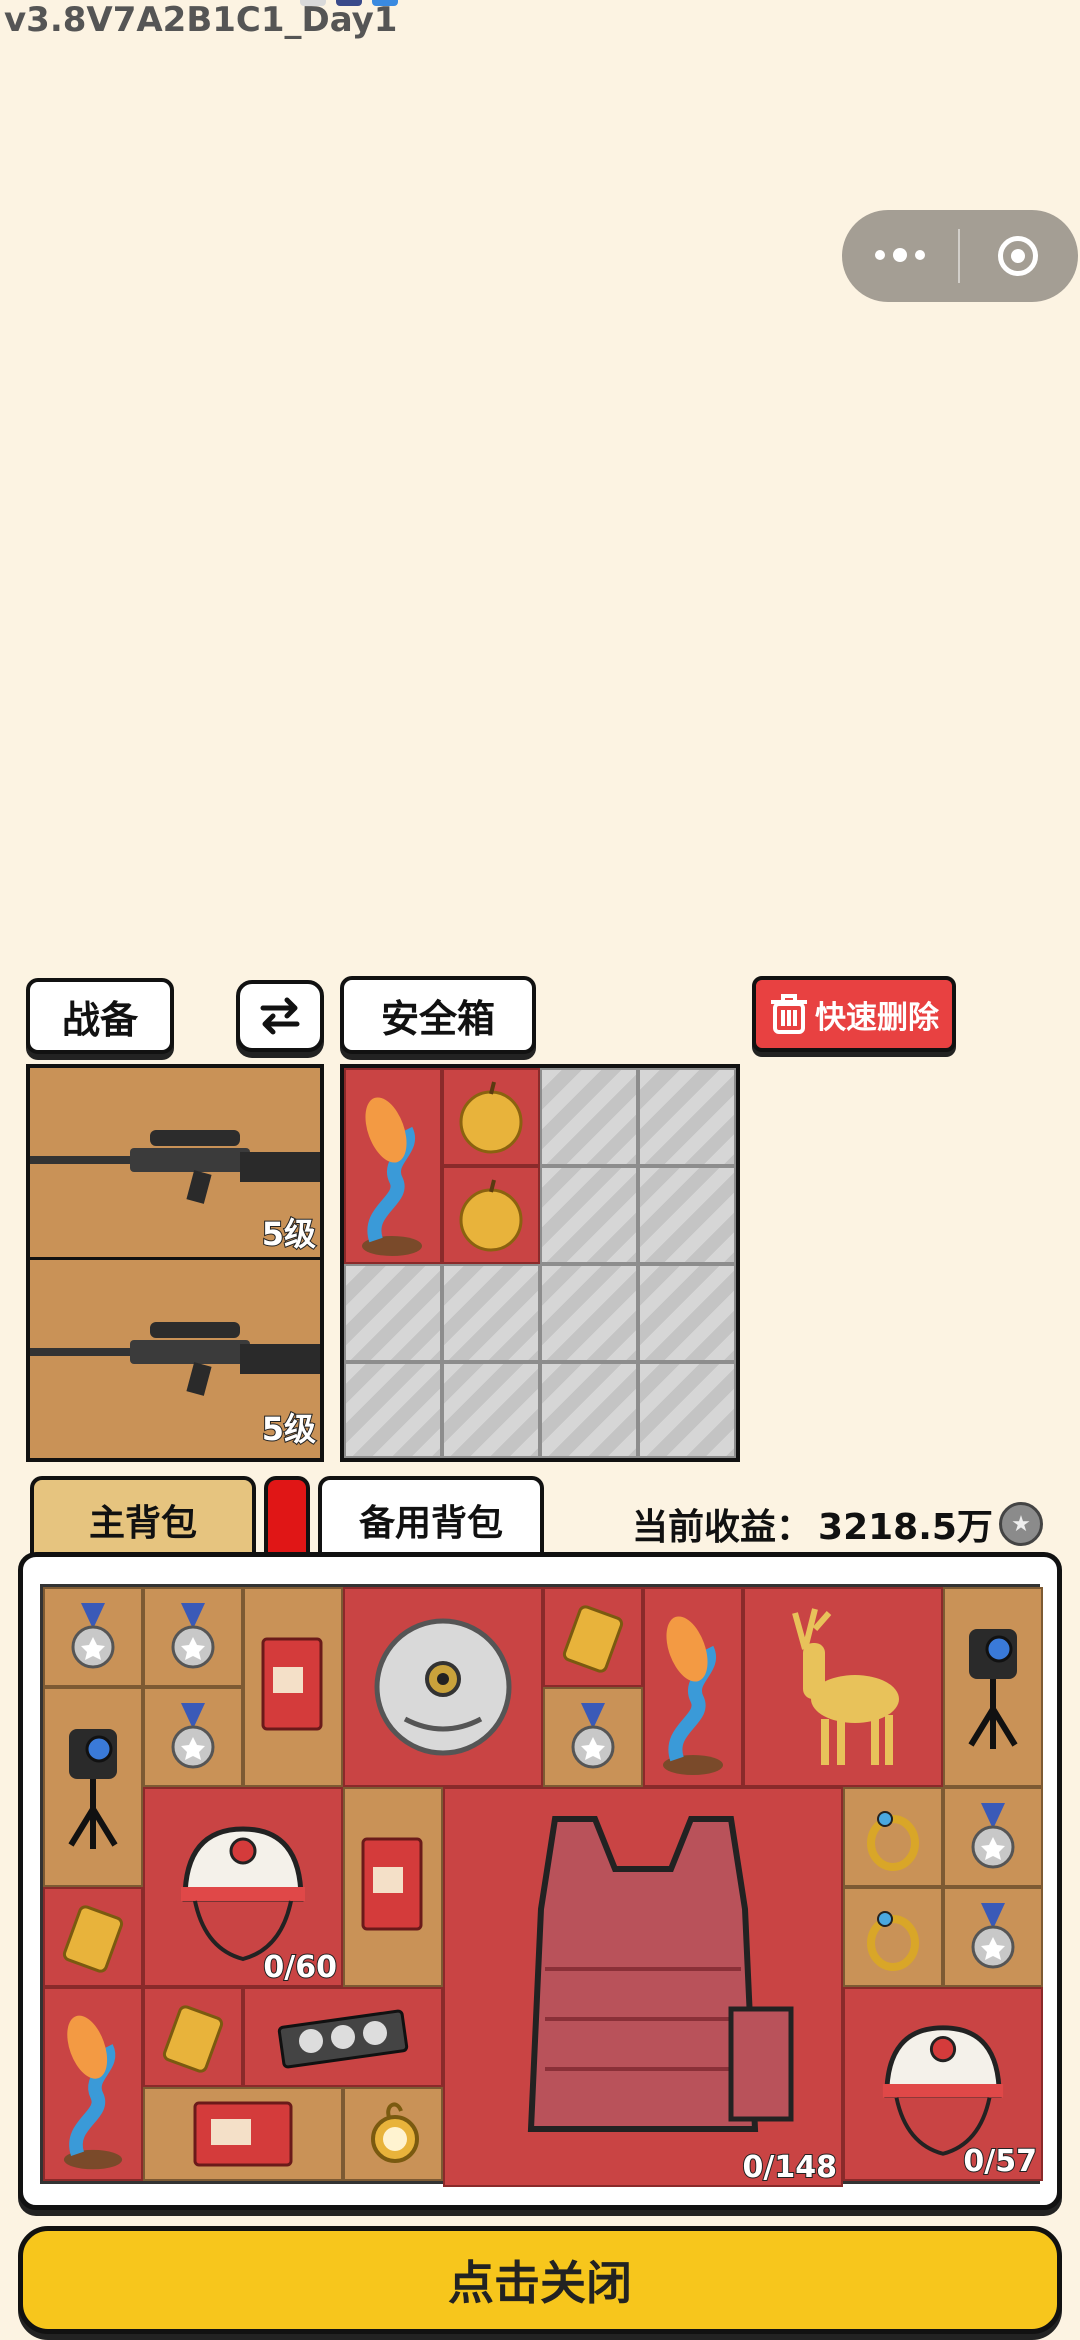 The height and width of the screenshot is (2340, 1080). I want to click on armor-capacity: 0/148, so click(790, 2167).